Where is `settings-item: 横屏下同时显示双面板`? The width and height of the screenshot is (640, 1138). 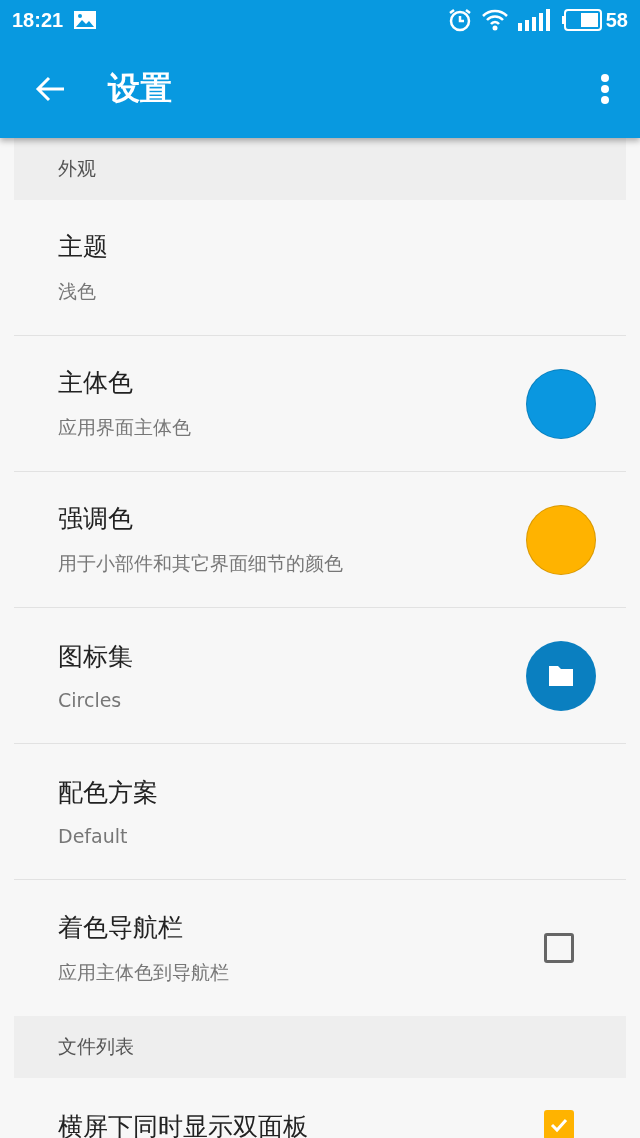
settings-item: 横屏下同时显示双面板 is located at coordinates (320, 1108).